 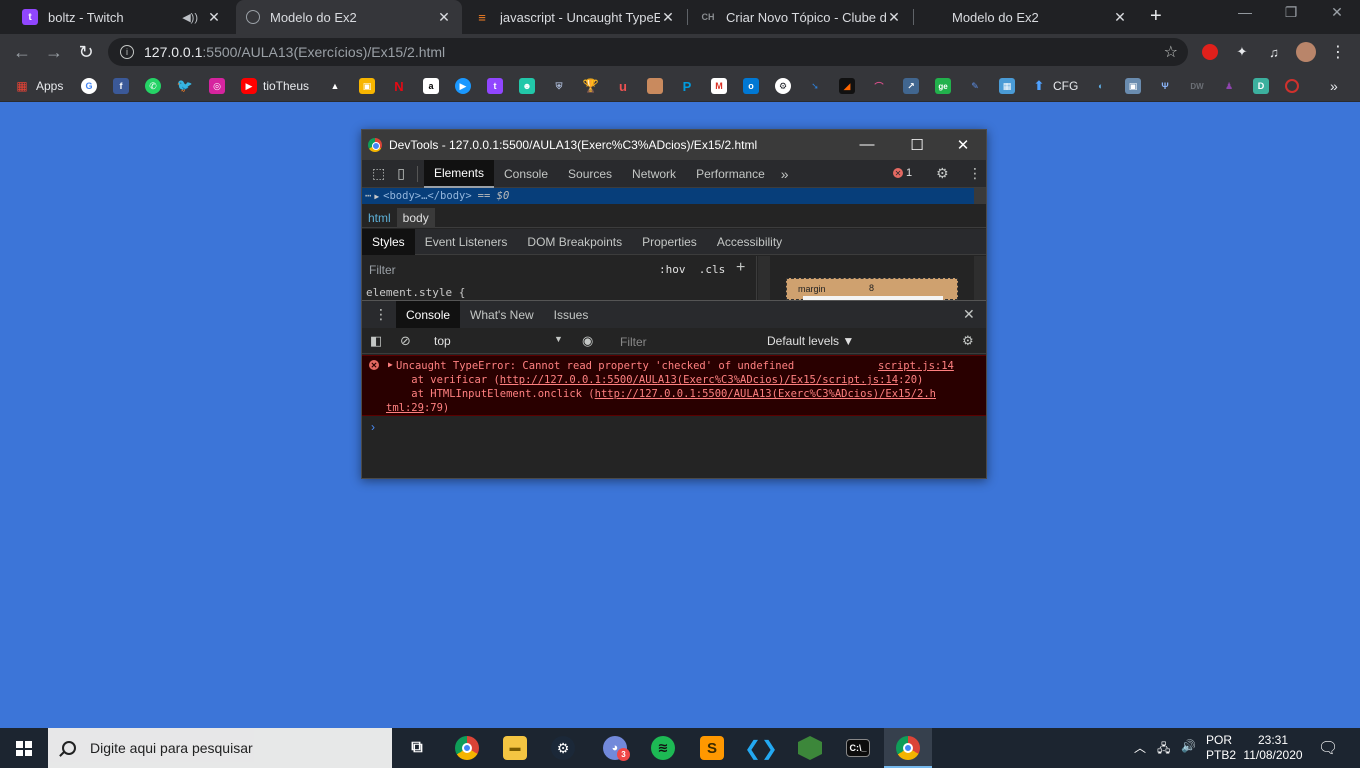 I want to click on tab-elements: Elements, so click(x=458, y=173).